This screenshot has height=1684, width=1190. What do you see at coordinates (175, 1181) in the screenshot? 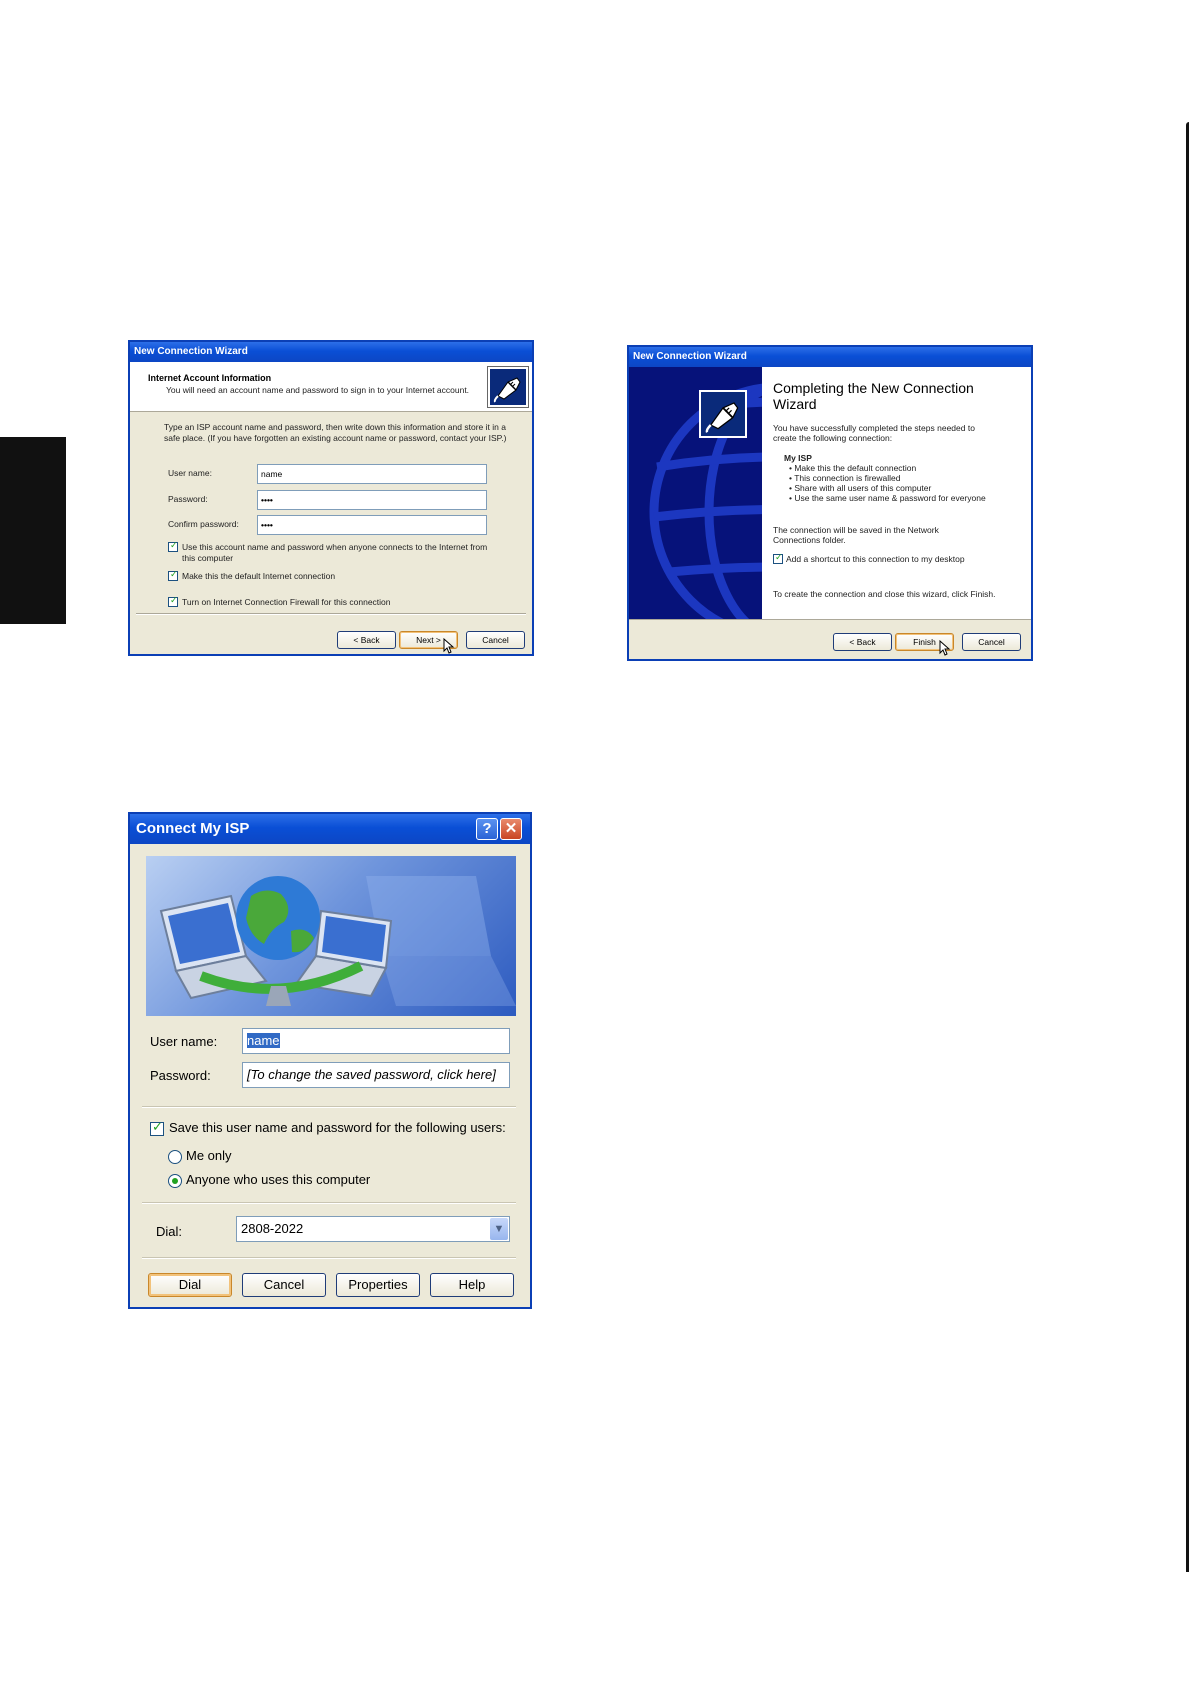
I see `anyone-radio` at bounding box center [175, 1181].